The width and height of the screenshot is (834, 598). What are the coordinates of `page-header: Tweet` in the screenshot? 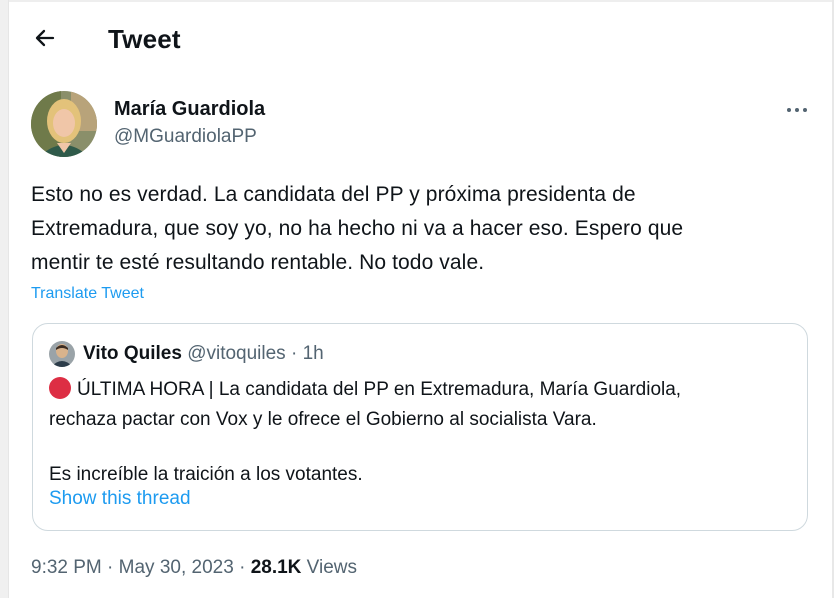 It's located at (420, 39).